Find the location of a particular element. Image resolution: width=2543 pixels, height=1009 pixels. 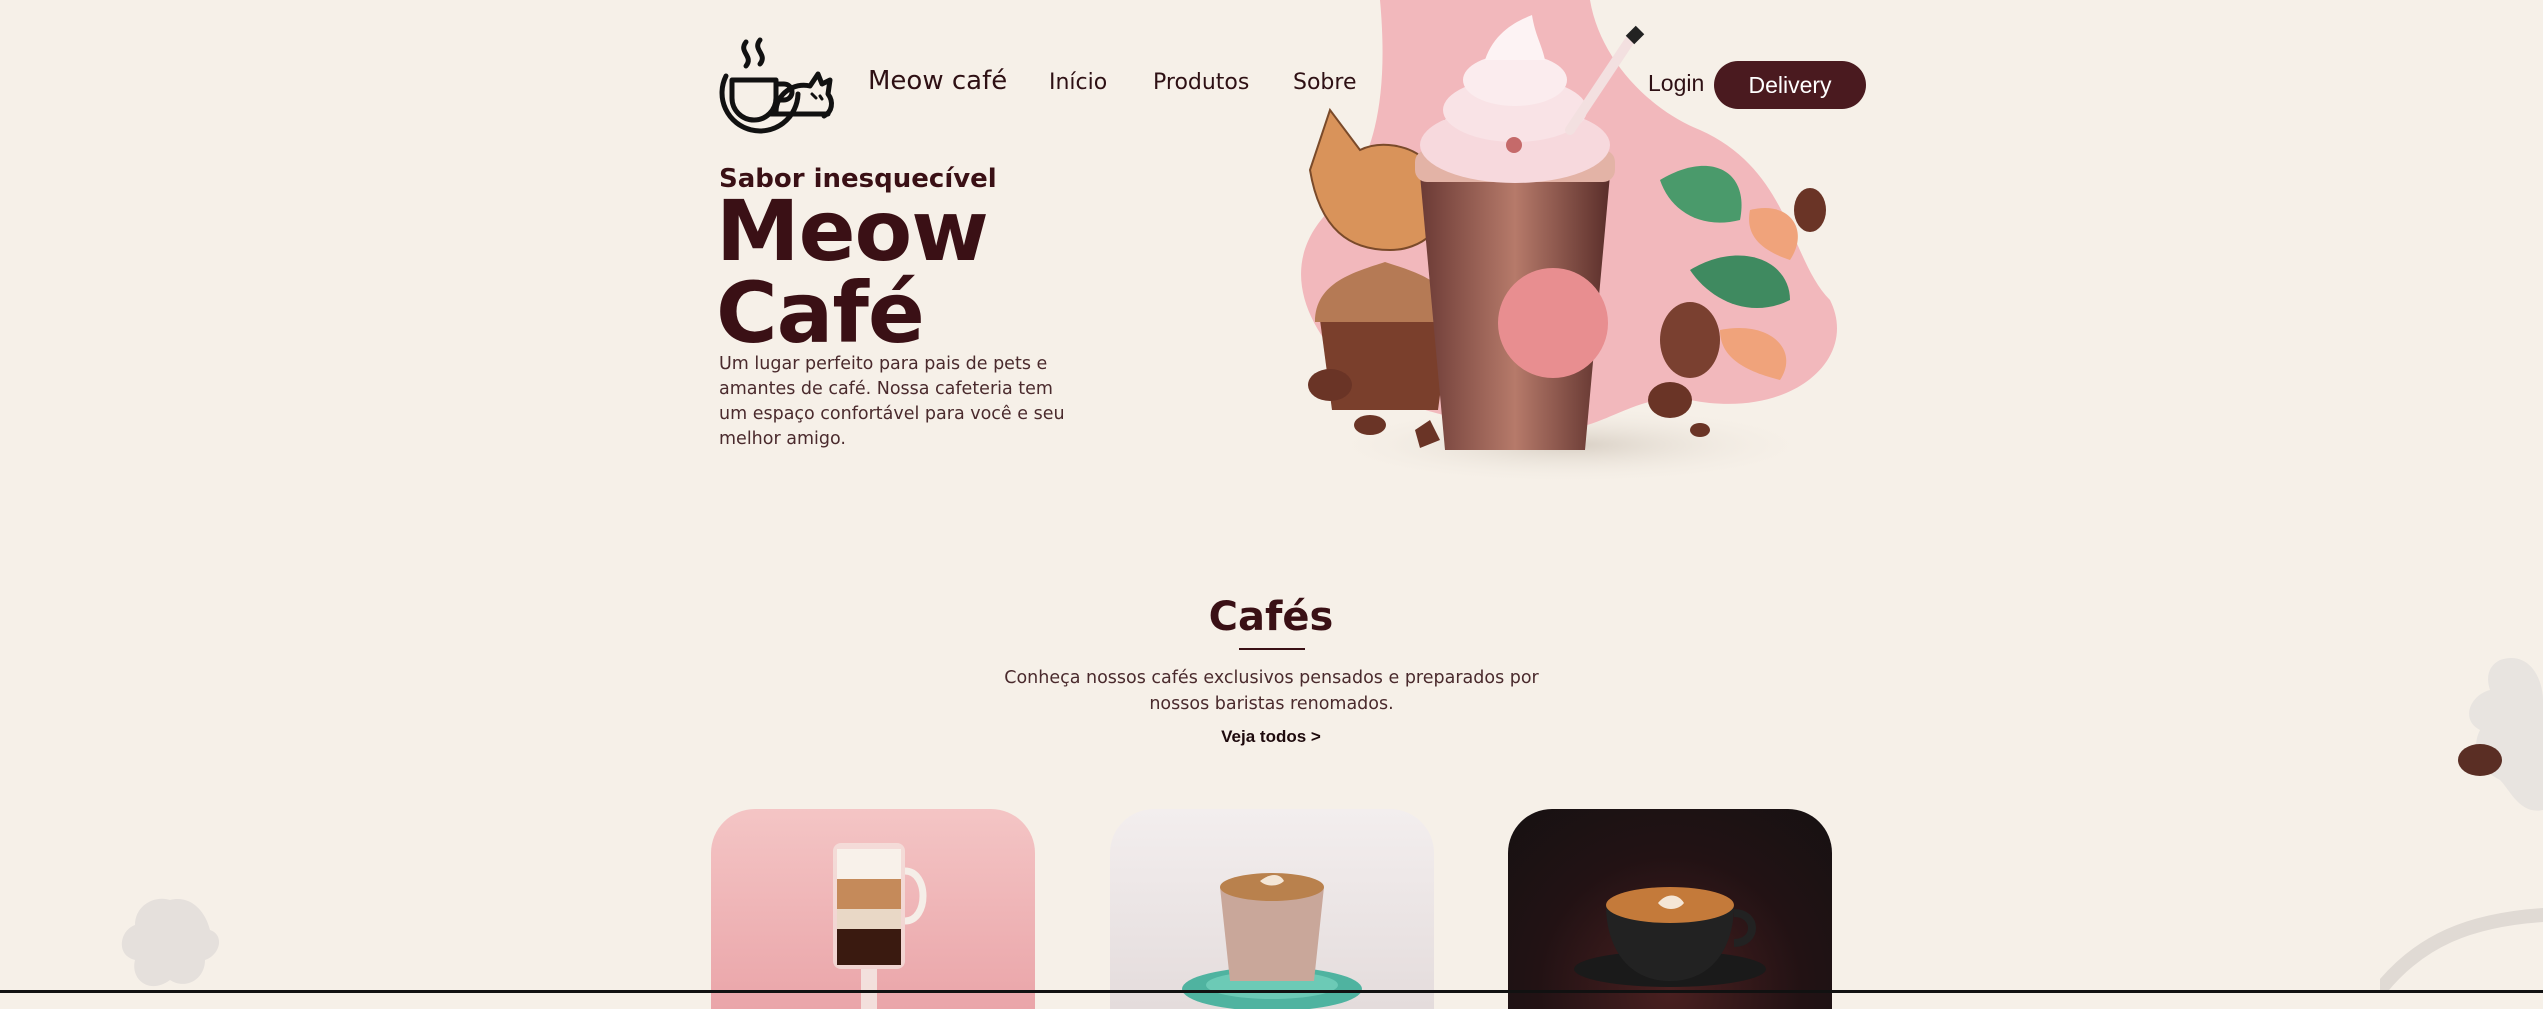

hero-title-line1: Meow is located at coordinates (852, 231).